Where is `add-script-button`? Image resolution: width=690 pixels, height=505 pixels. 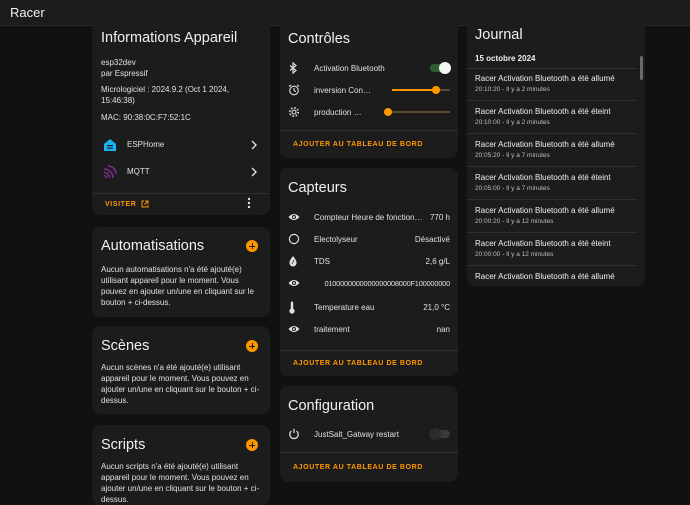 add-script-button is located at coordinates (252, 445).